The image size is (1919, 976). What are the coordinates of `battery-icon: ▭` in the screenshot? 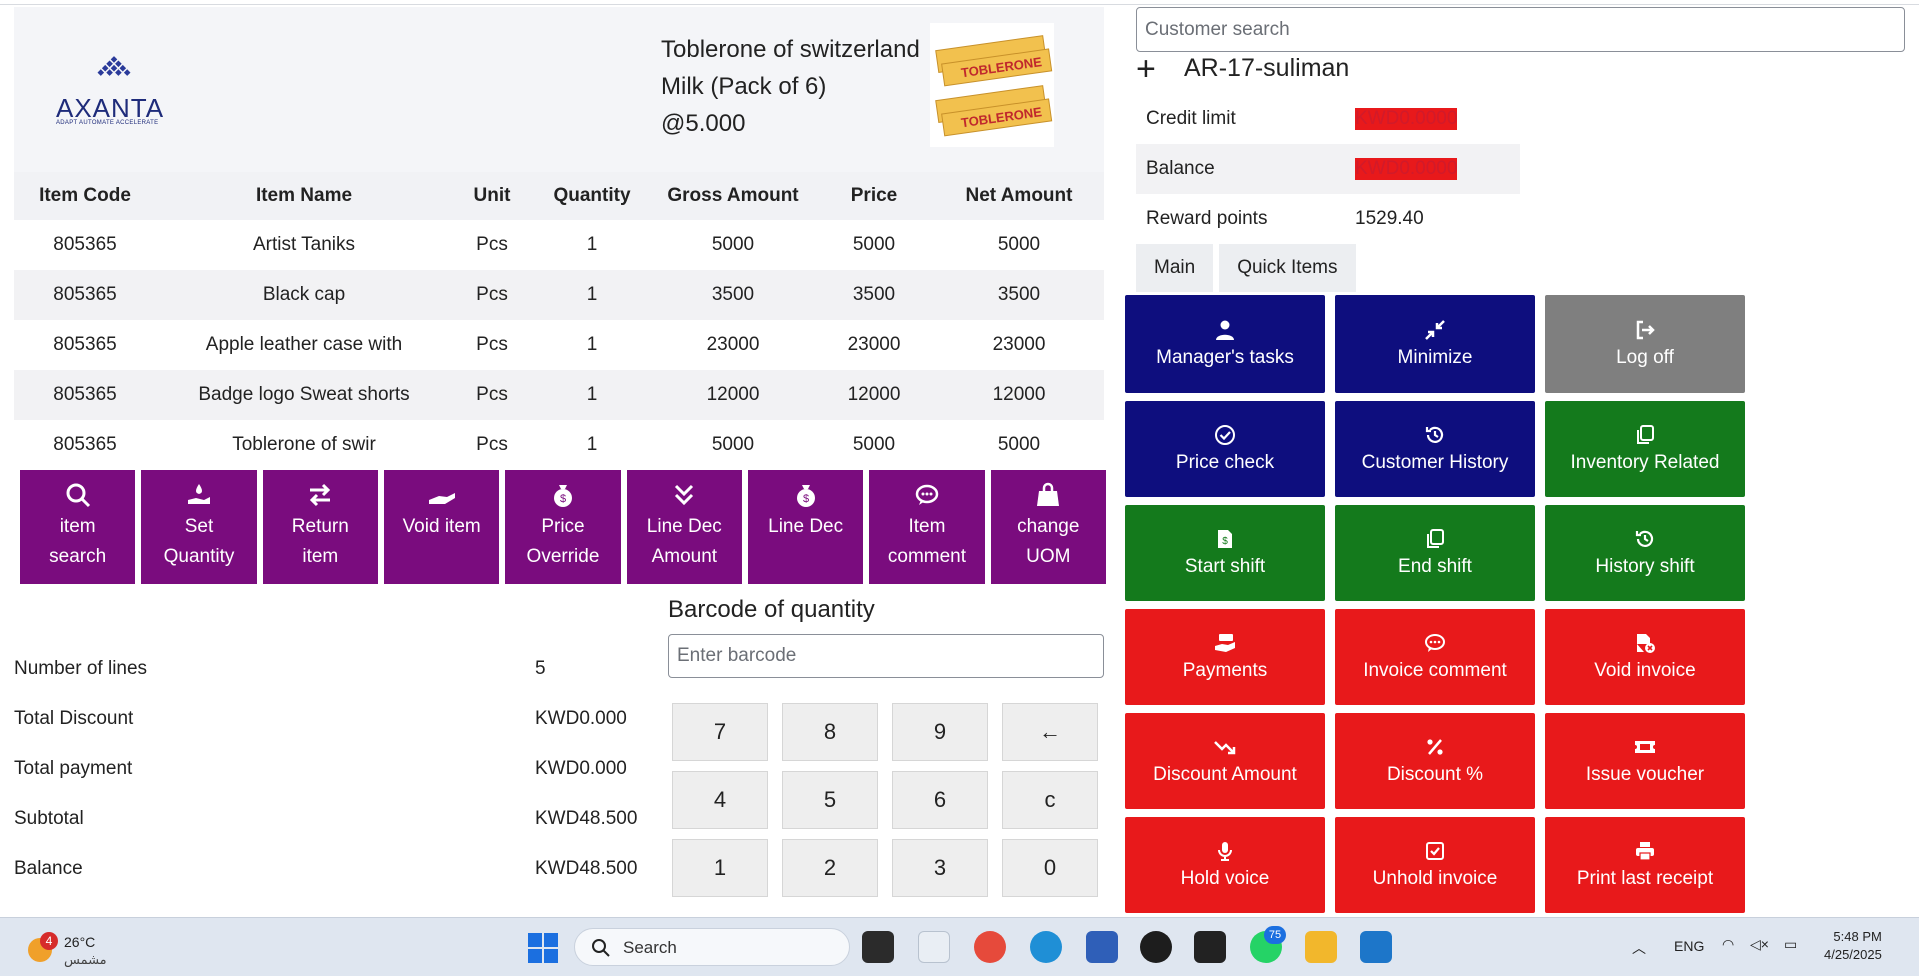 It's located at (1790, 944).